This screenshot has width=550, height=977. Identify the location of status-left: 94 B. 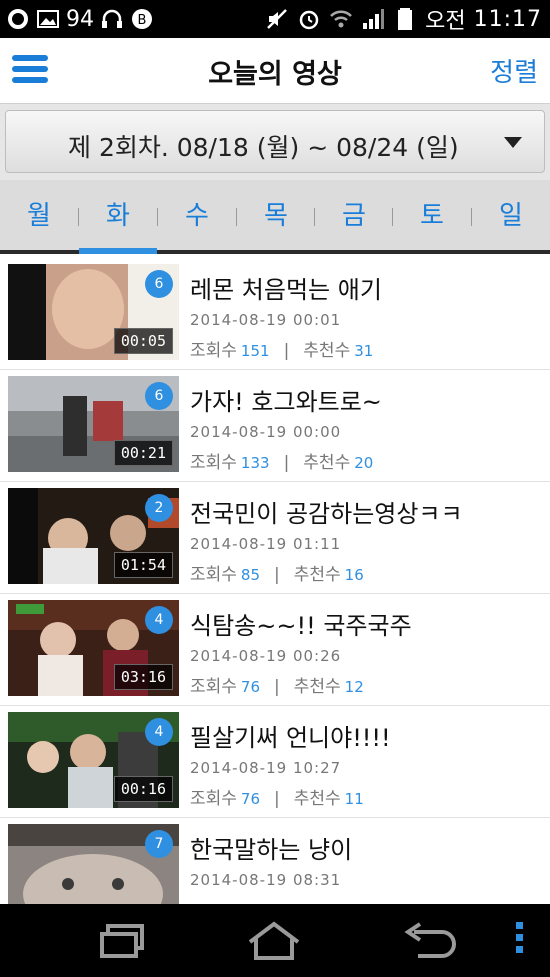
(80, 19).